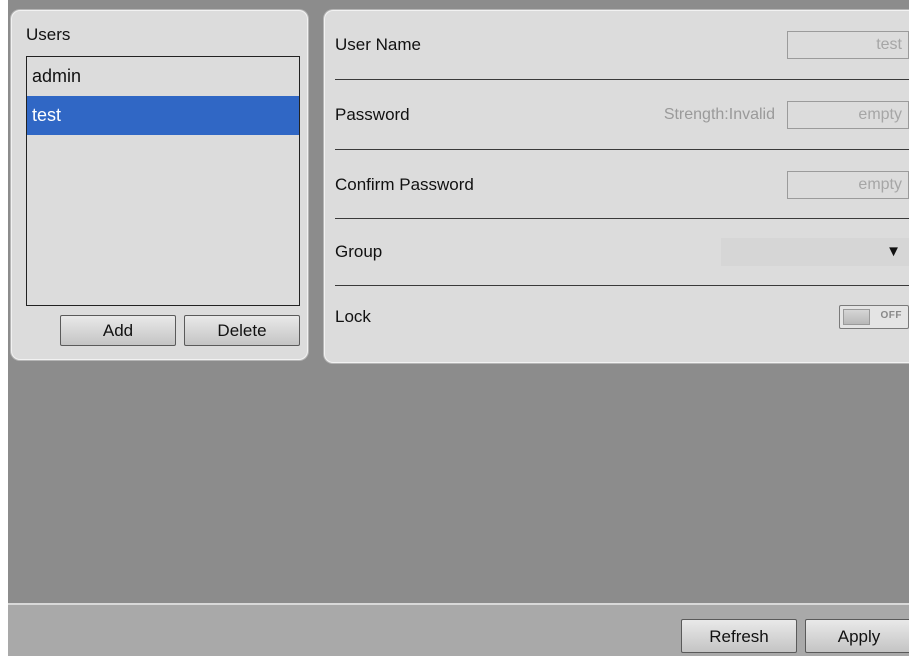 This screenshot has width=909, height=656. What do you see at coordinates (856, 317) in the screenshot?
I see `toggle-knob` at bounding box center [856, 317].